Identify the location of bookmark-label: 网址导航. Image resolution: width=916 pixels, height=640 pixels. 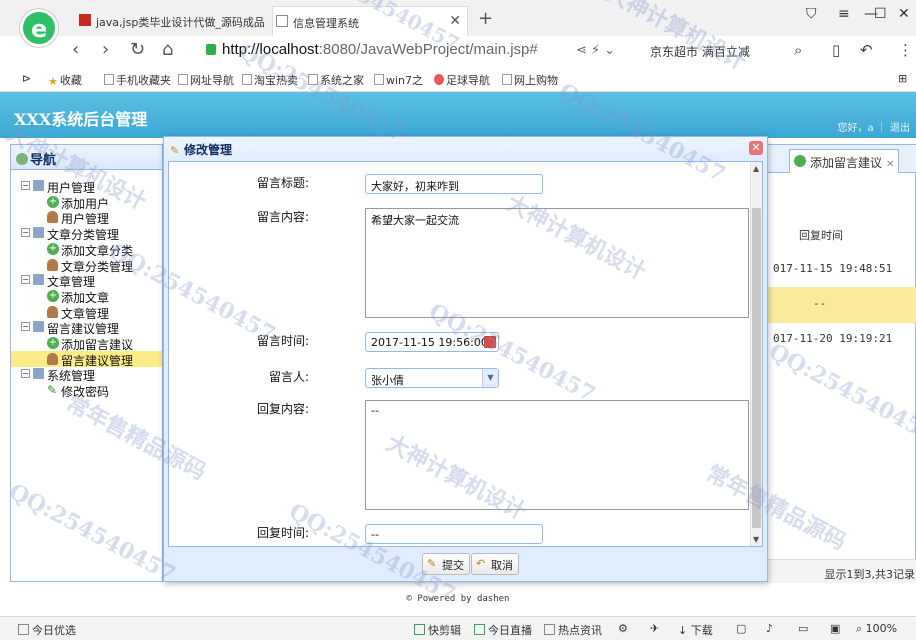
(212, 80).